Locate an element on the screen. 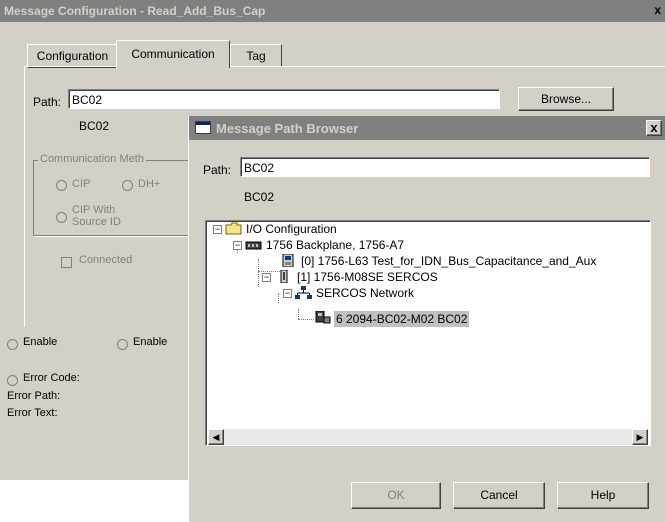 Image resolution: width=665 pixels, height=522 pixels. tree-label: SERCOS Network is located at coordinates (365, 293).